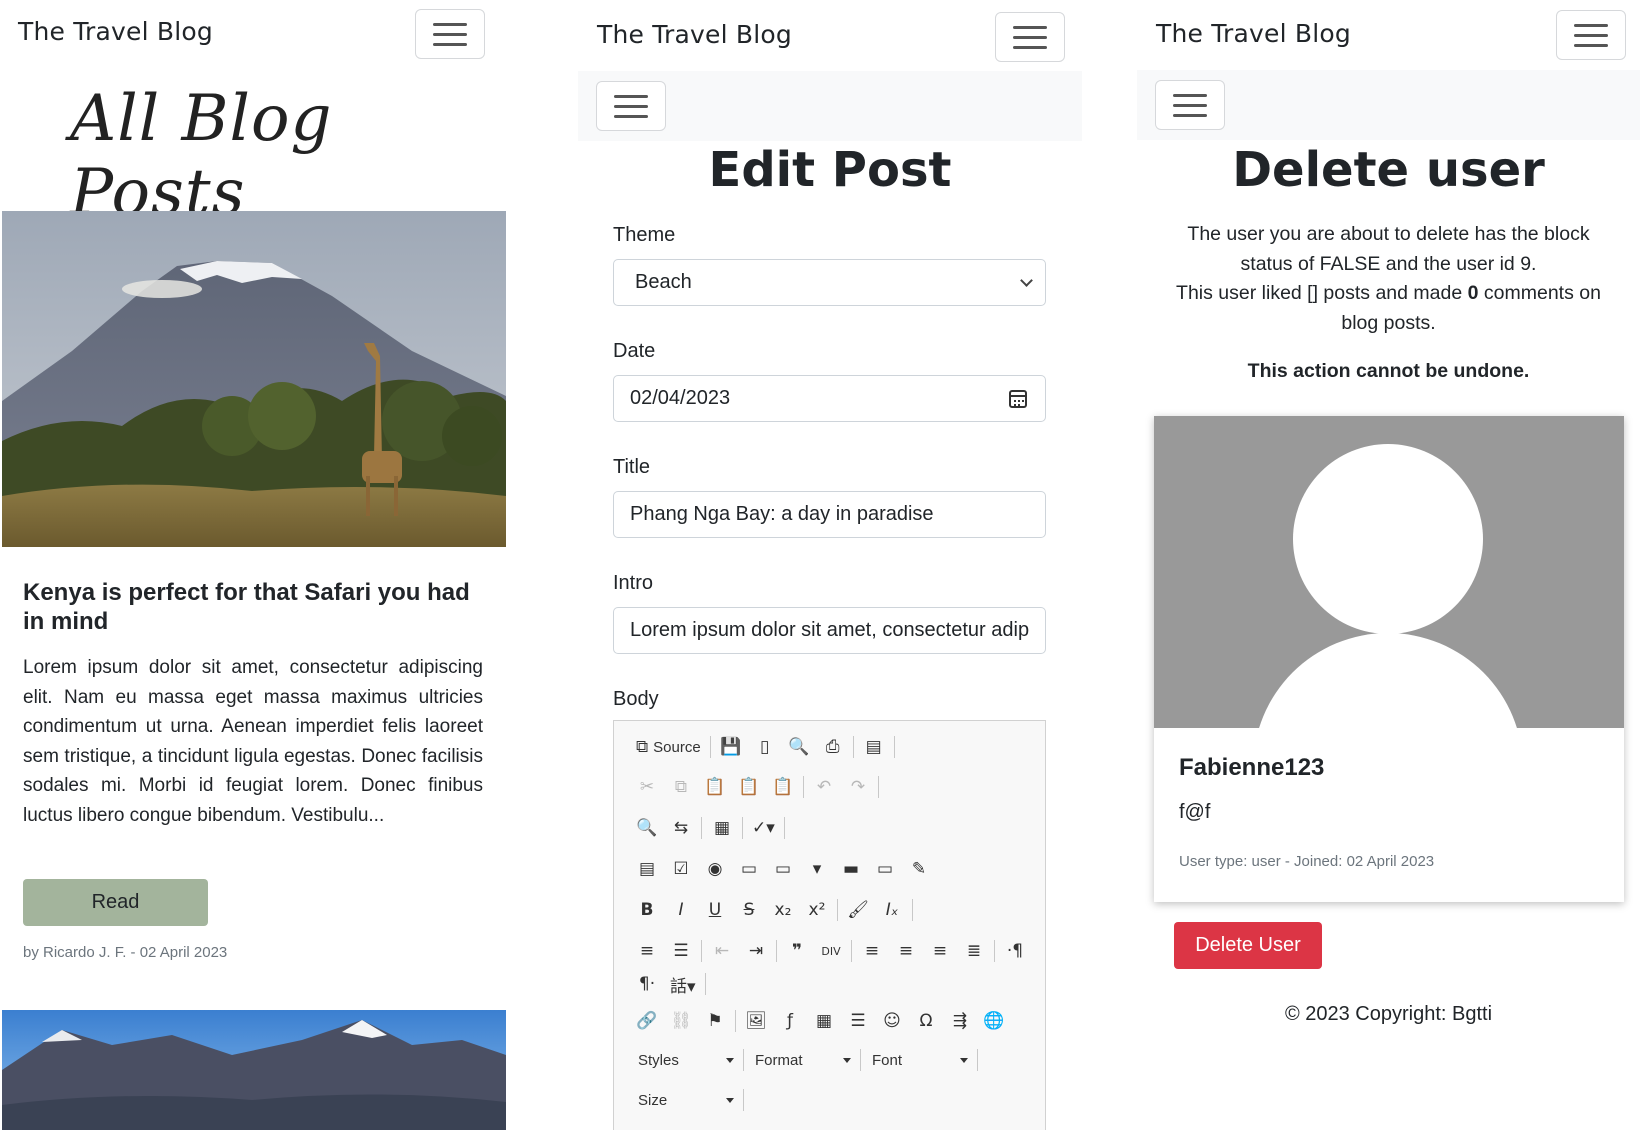 The image size is (1640, 1130). Describe the element at coordinates (731, 747) in the screenshot. I see `save-icon: 💾` at that location.